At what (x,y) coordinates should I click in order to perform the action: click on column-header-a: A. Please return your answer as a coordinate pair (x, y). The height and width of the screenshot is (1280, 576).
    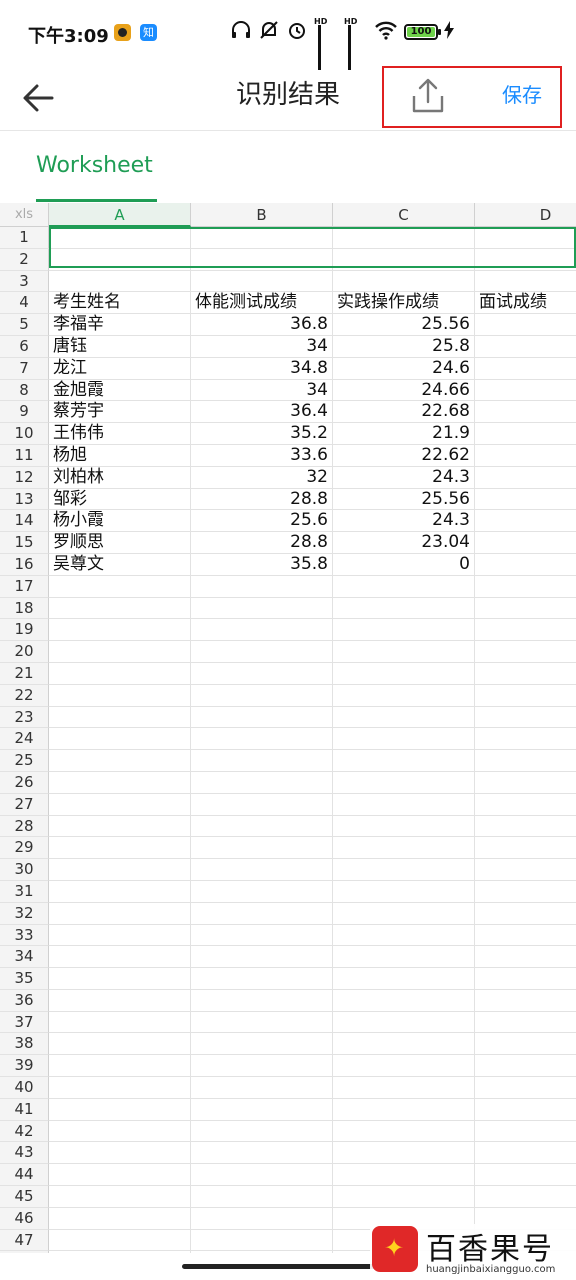
    Looking at the image, I should click on (120, 215).